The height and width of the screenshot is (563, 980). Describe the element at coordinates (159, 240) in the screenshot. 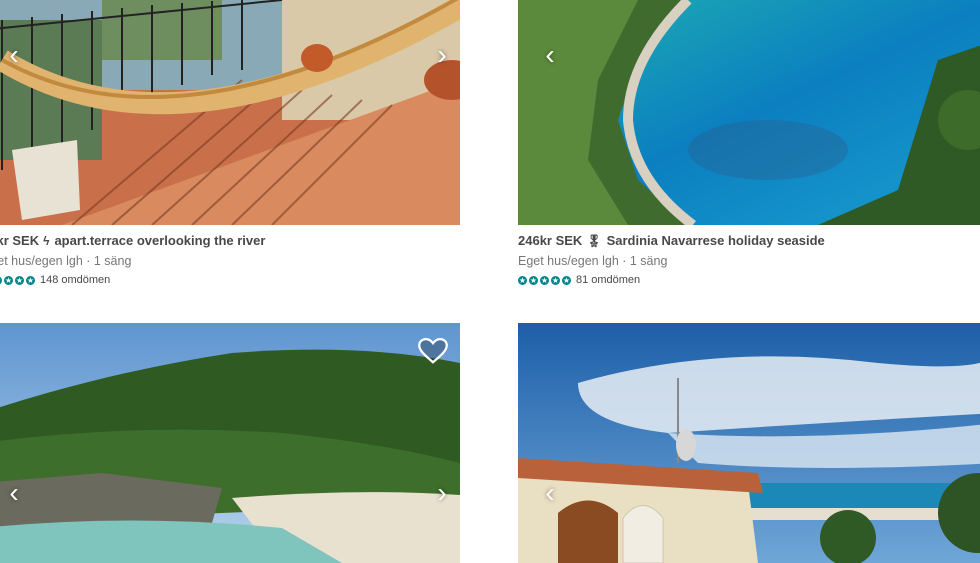

I see `listing-title: apart.terrace overlooking the river` at that location.